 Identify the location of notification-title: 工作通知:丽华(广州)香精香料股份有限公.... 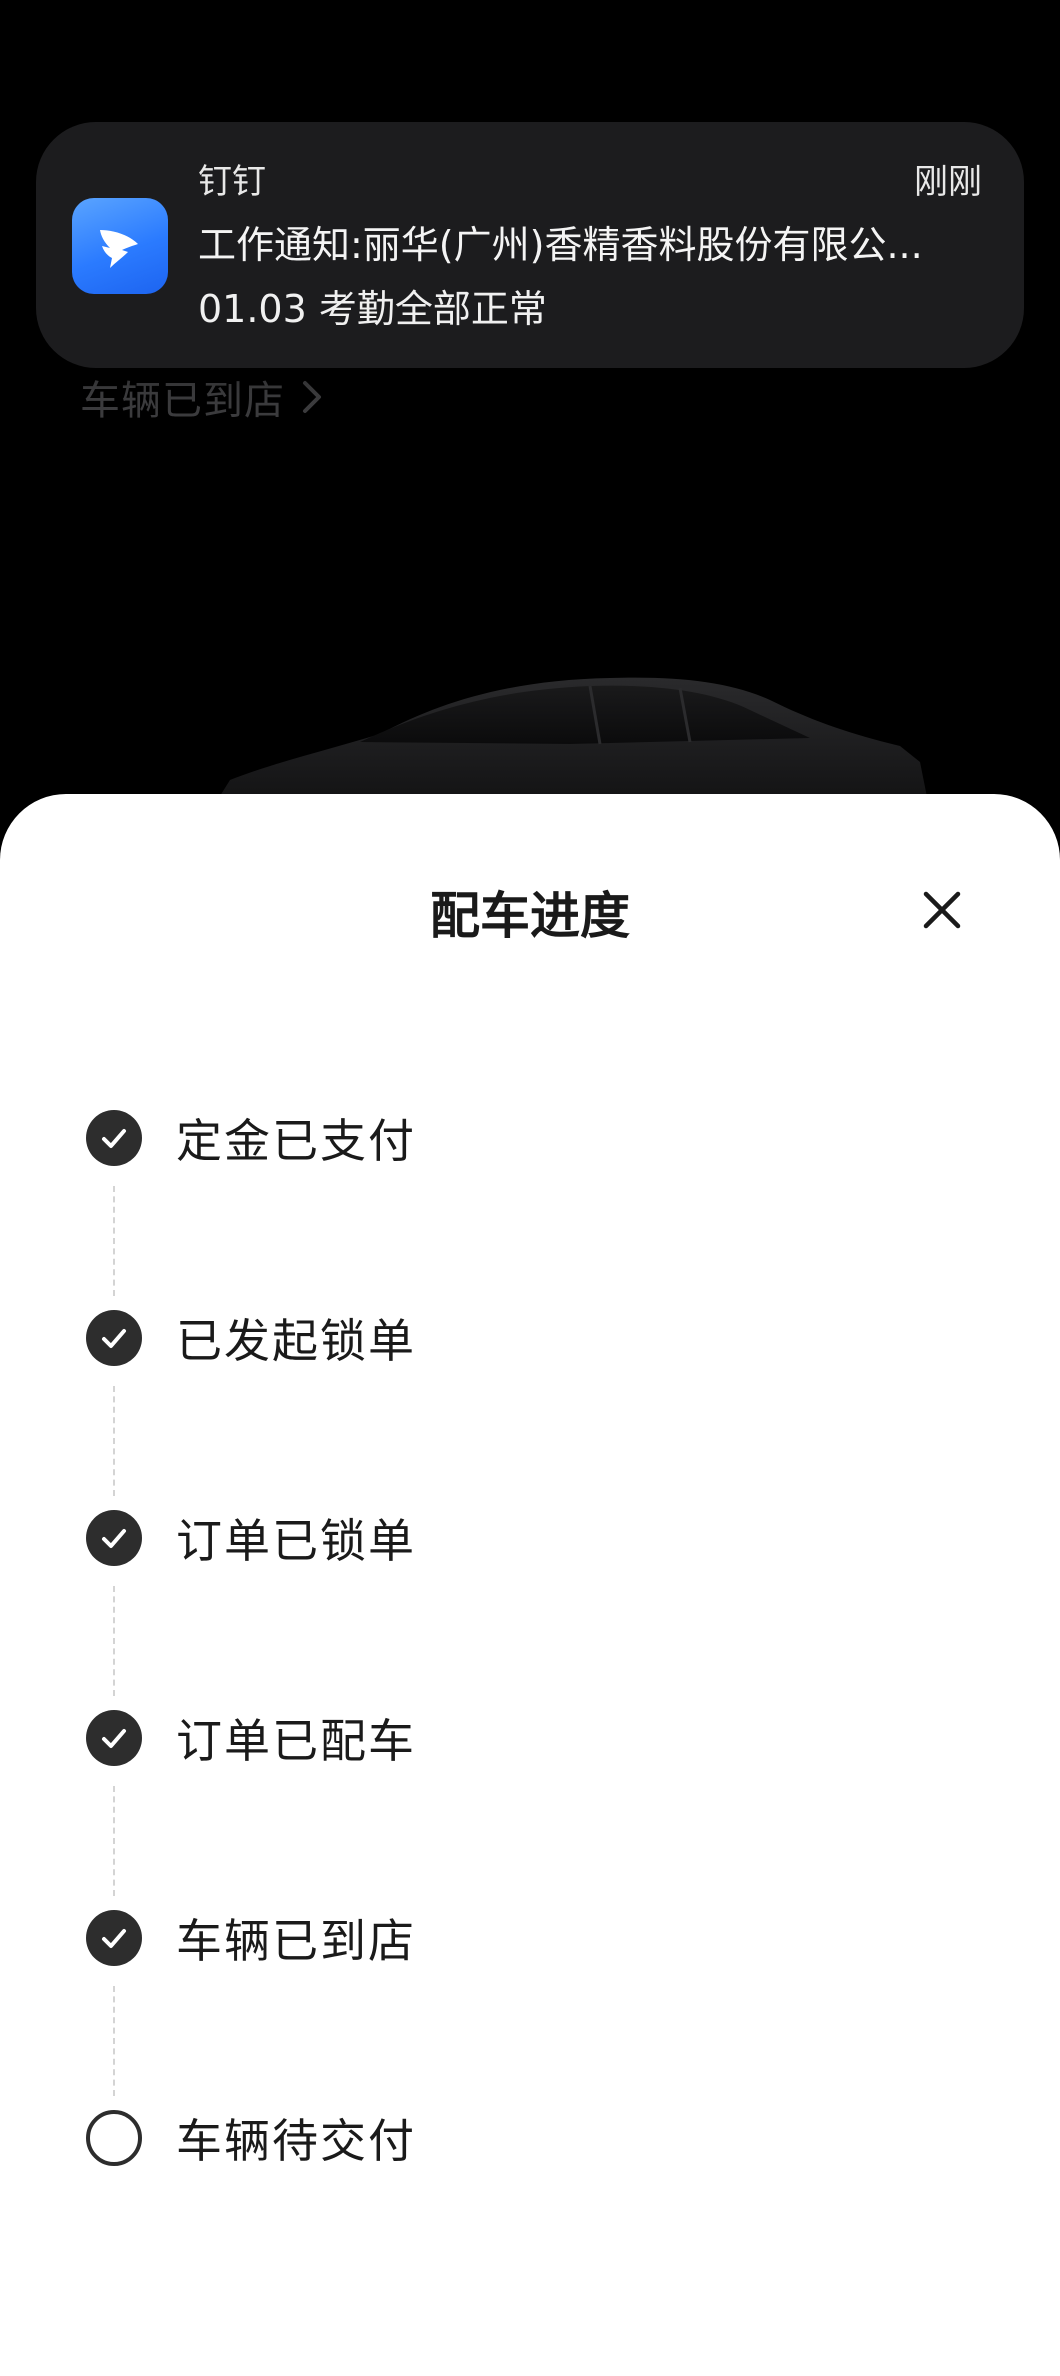
(560, 245).